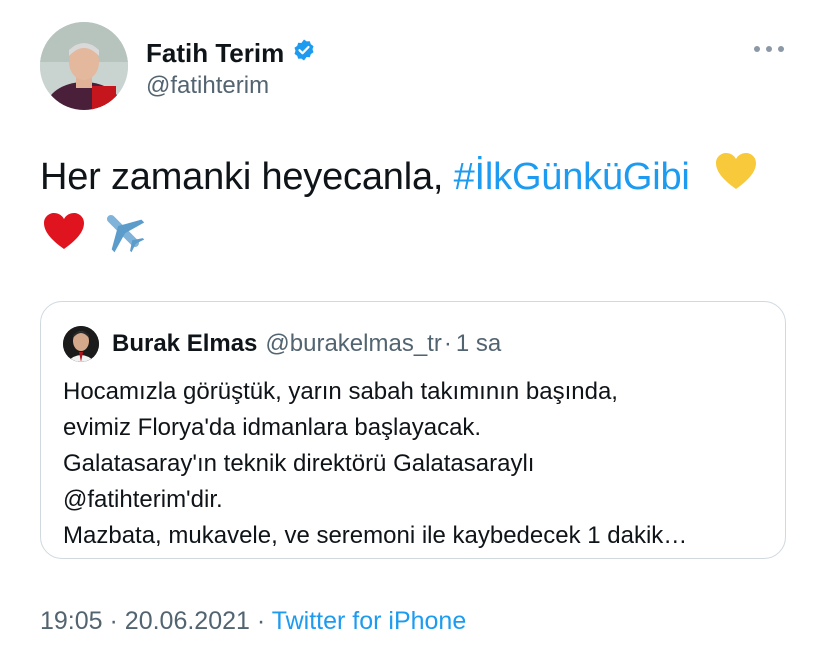 The image size is (828, 660). I want to click on tweet-footer: 19:05 · 20.06.2021 · Twitter for iPhone, so click(253, 621).